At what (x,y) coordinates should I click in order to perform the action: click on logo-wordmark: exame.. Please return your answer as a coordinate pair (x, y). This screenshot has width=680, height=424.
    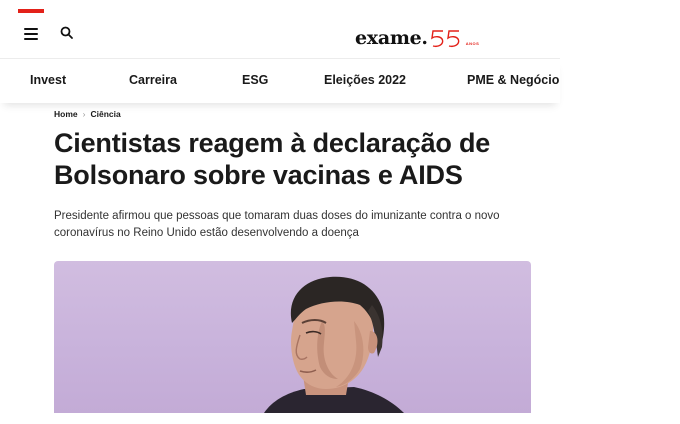
    Looking at the image, I should click on (391, 38).